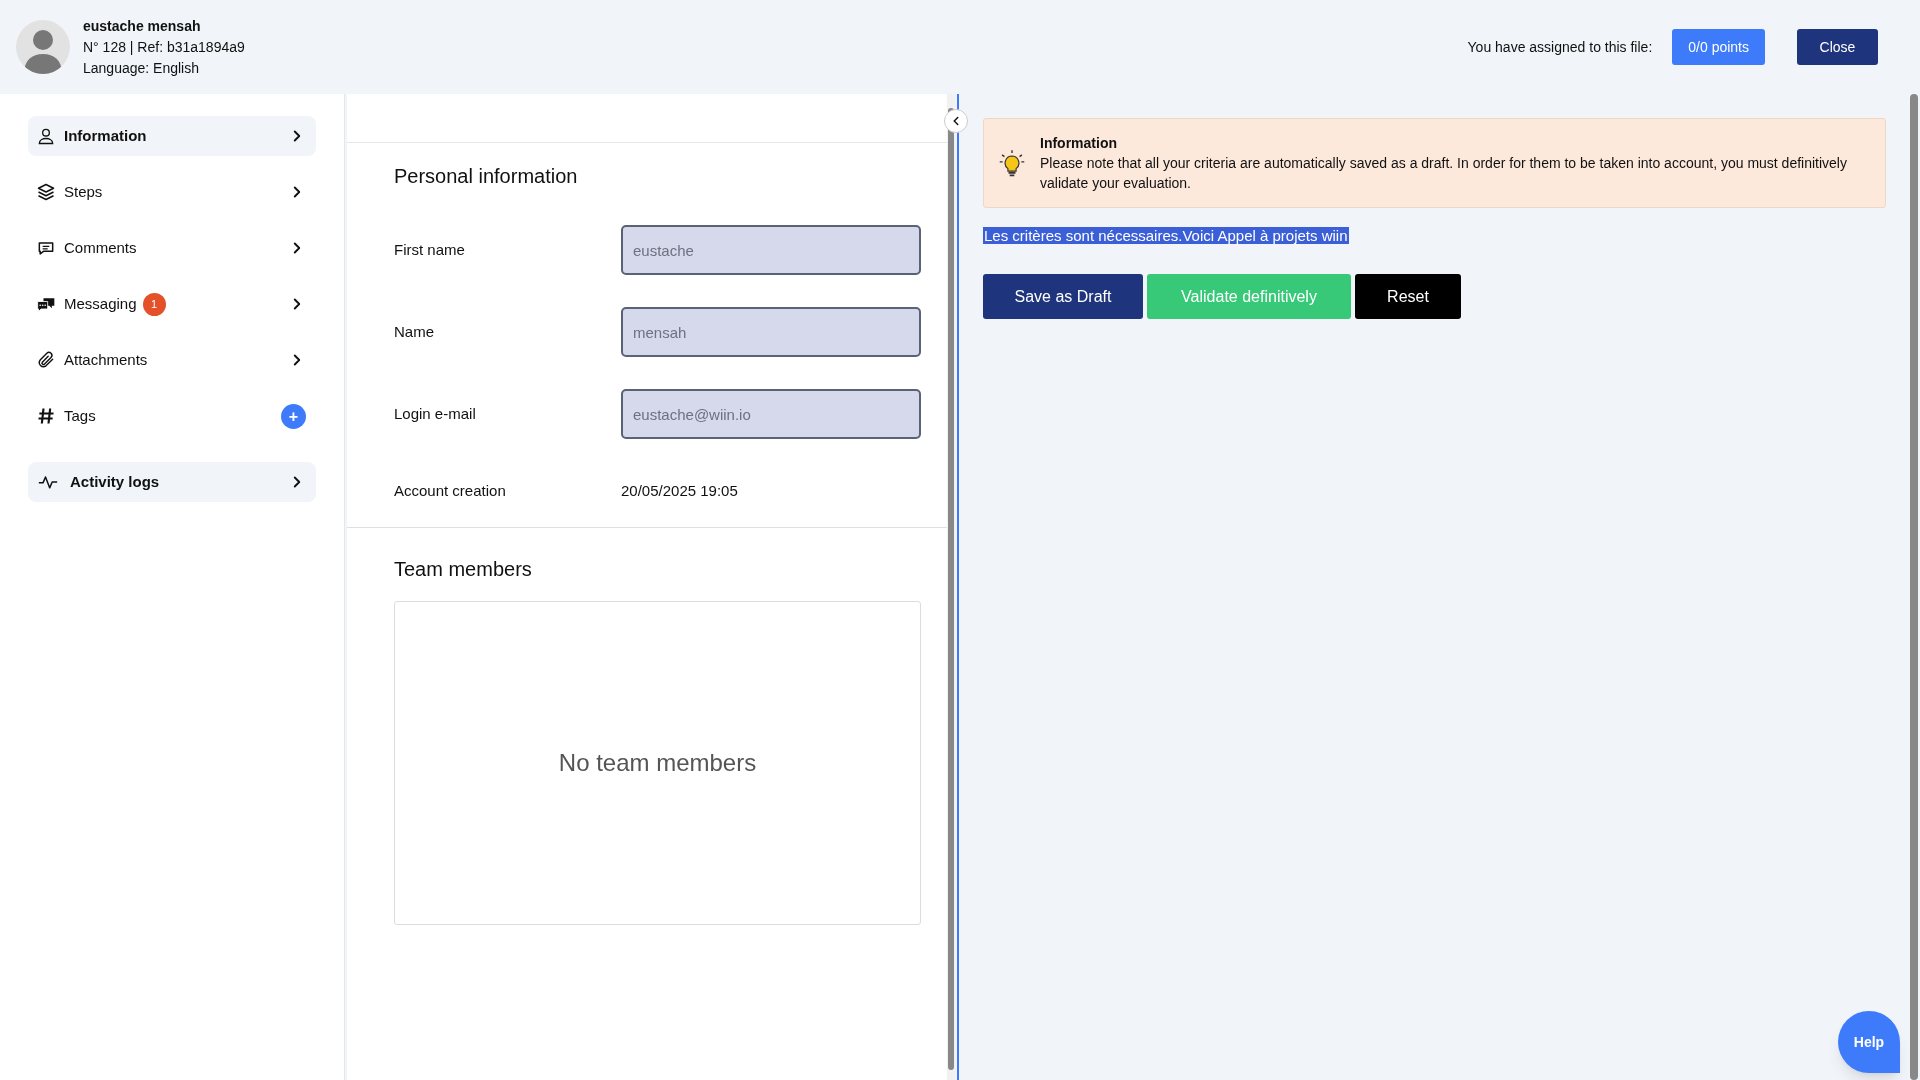 The image size is (1920, 1080). Describe the element at coordinates (1166, 235) in the screenshot. I see `selected-text: Les critères sont nécessaires.Voici Appel à projets wiin` at that location.